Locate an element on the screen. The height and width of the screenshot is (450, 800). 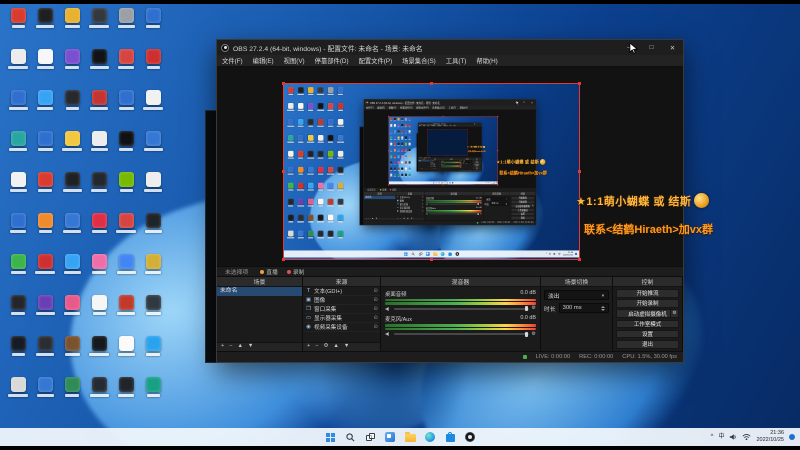
control-button: 退出 is located at coordinates (647, 344).